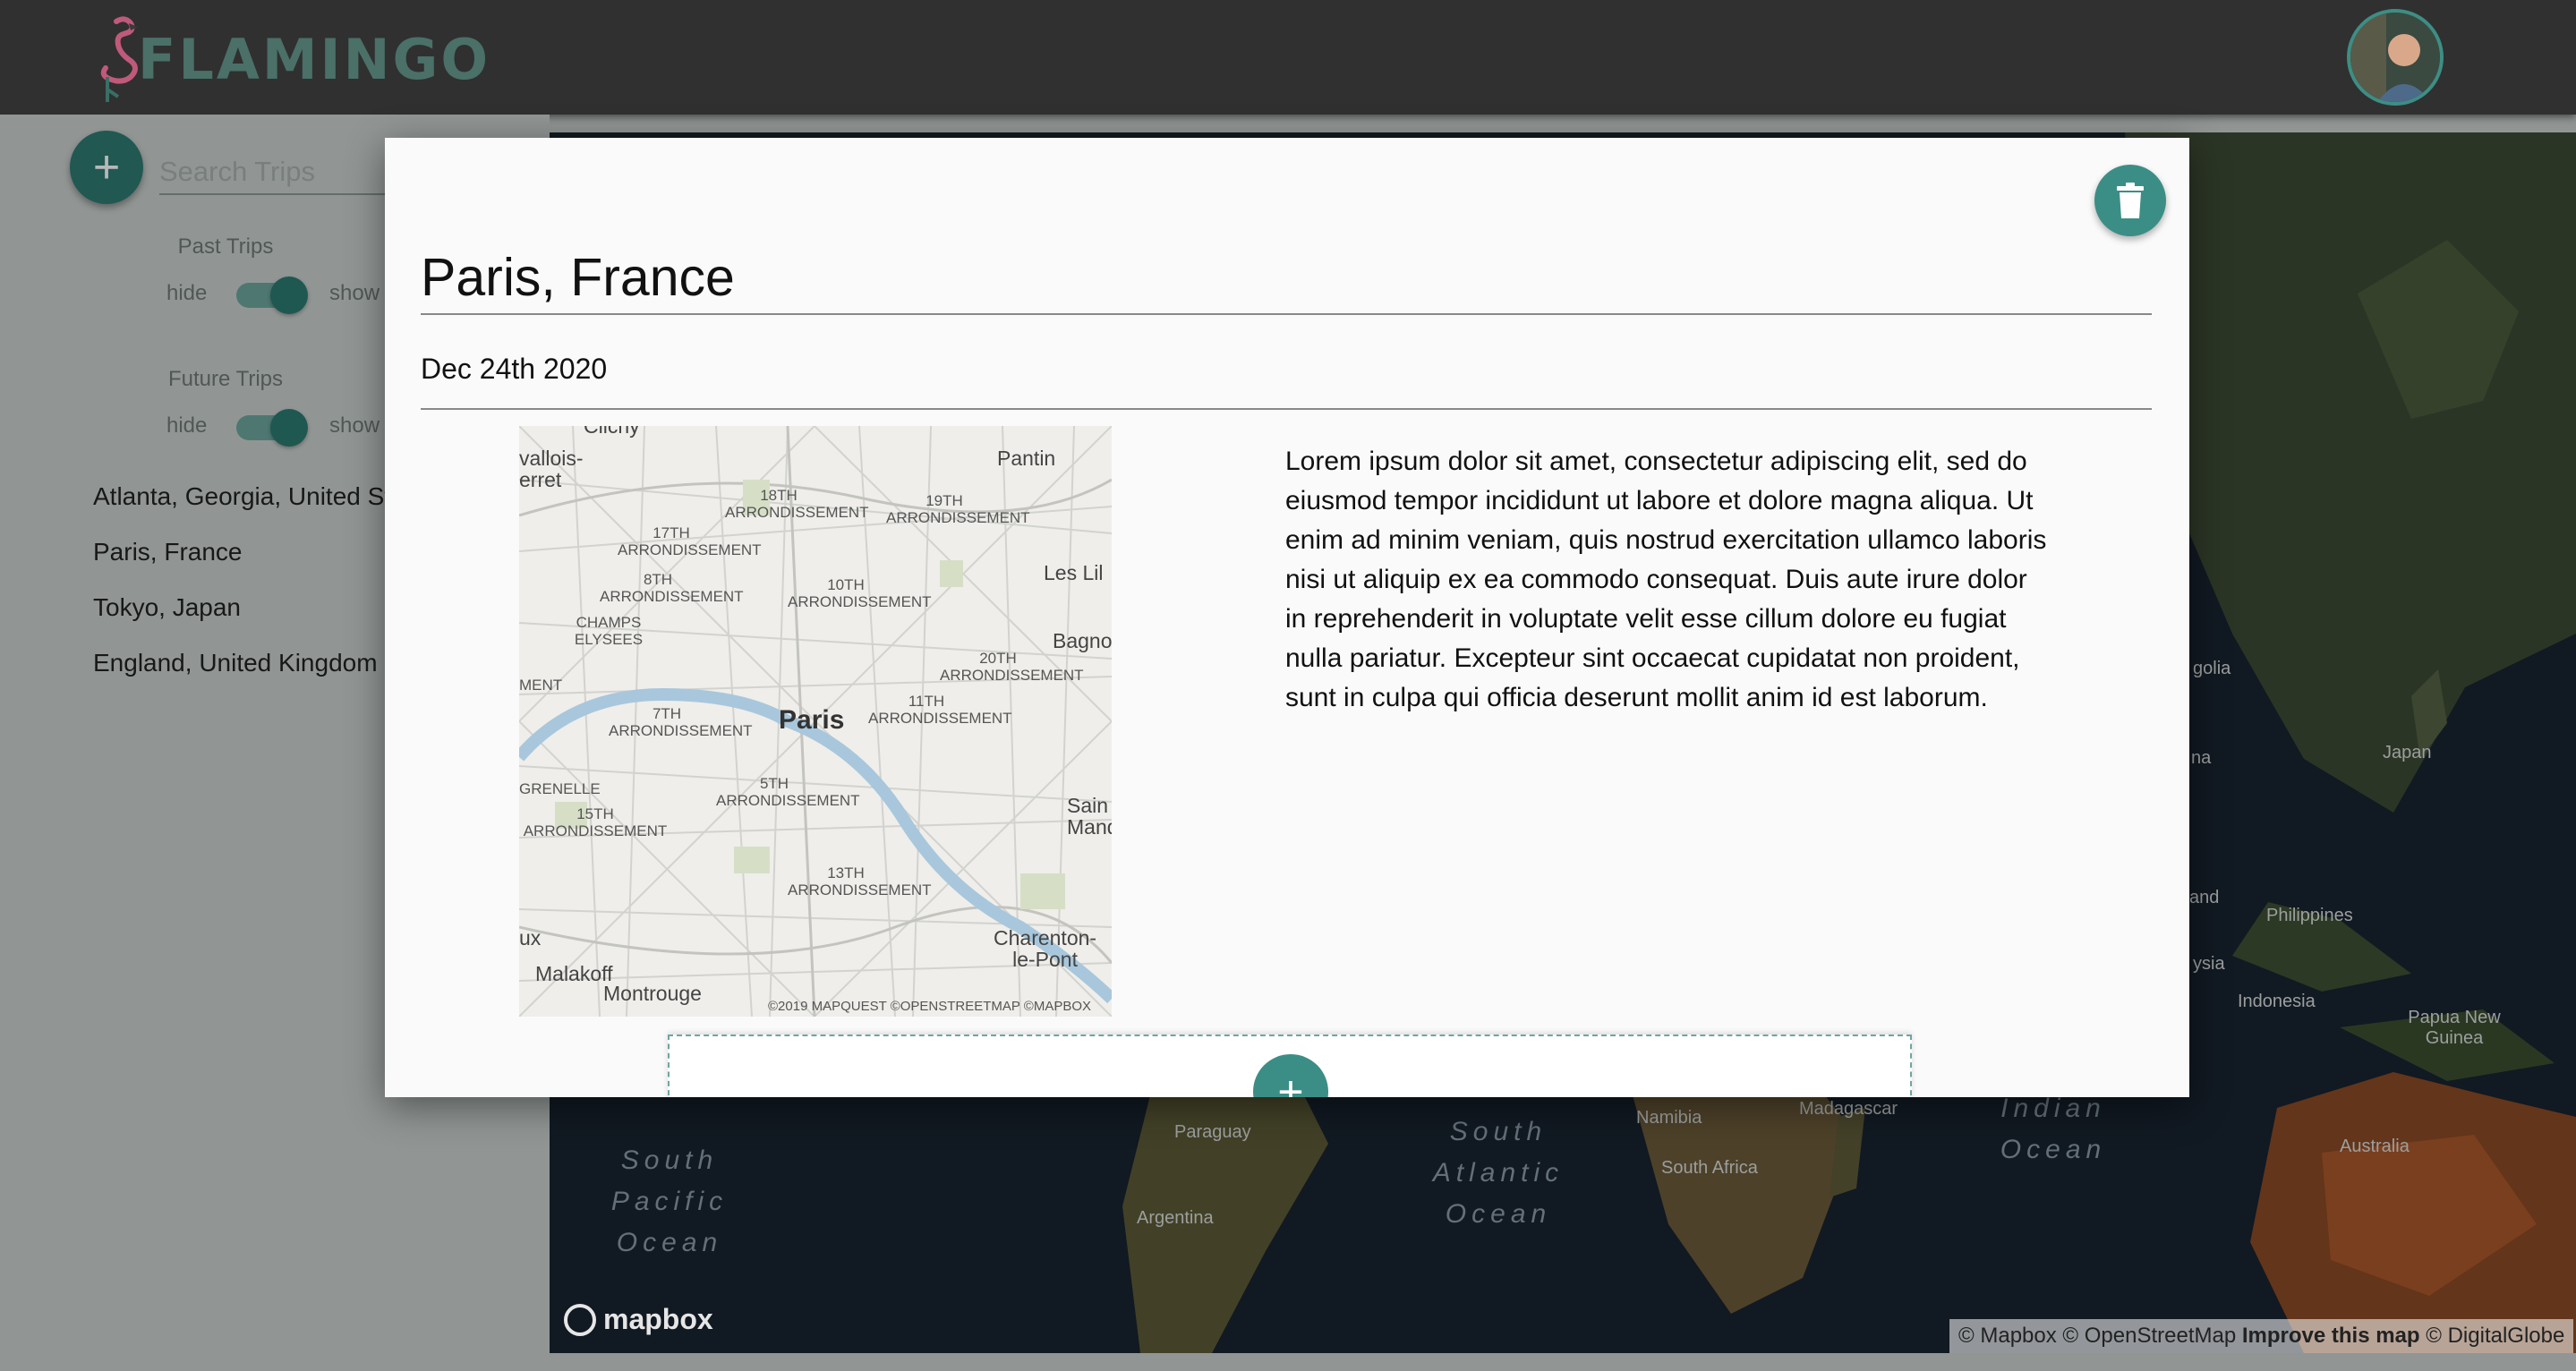 Image resolution: width=2576 pixels, height=1371 pixels. What do you see at coordinates (119, 59) in the screenshot?
I see `flamingo-icon` at bounding box center [119, 59].